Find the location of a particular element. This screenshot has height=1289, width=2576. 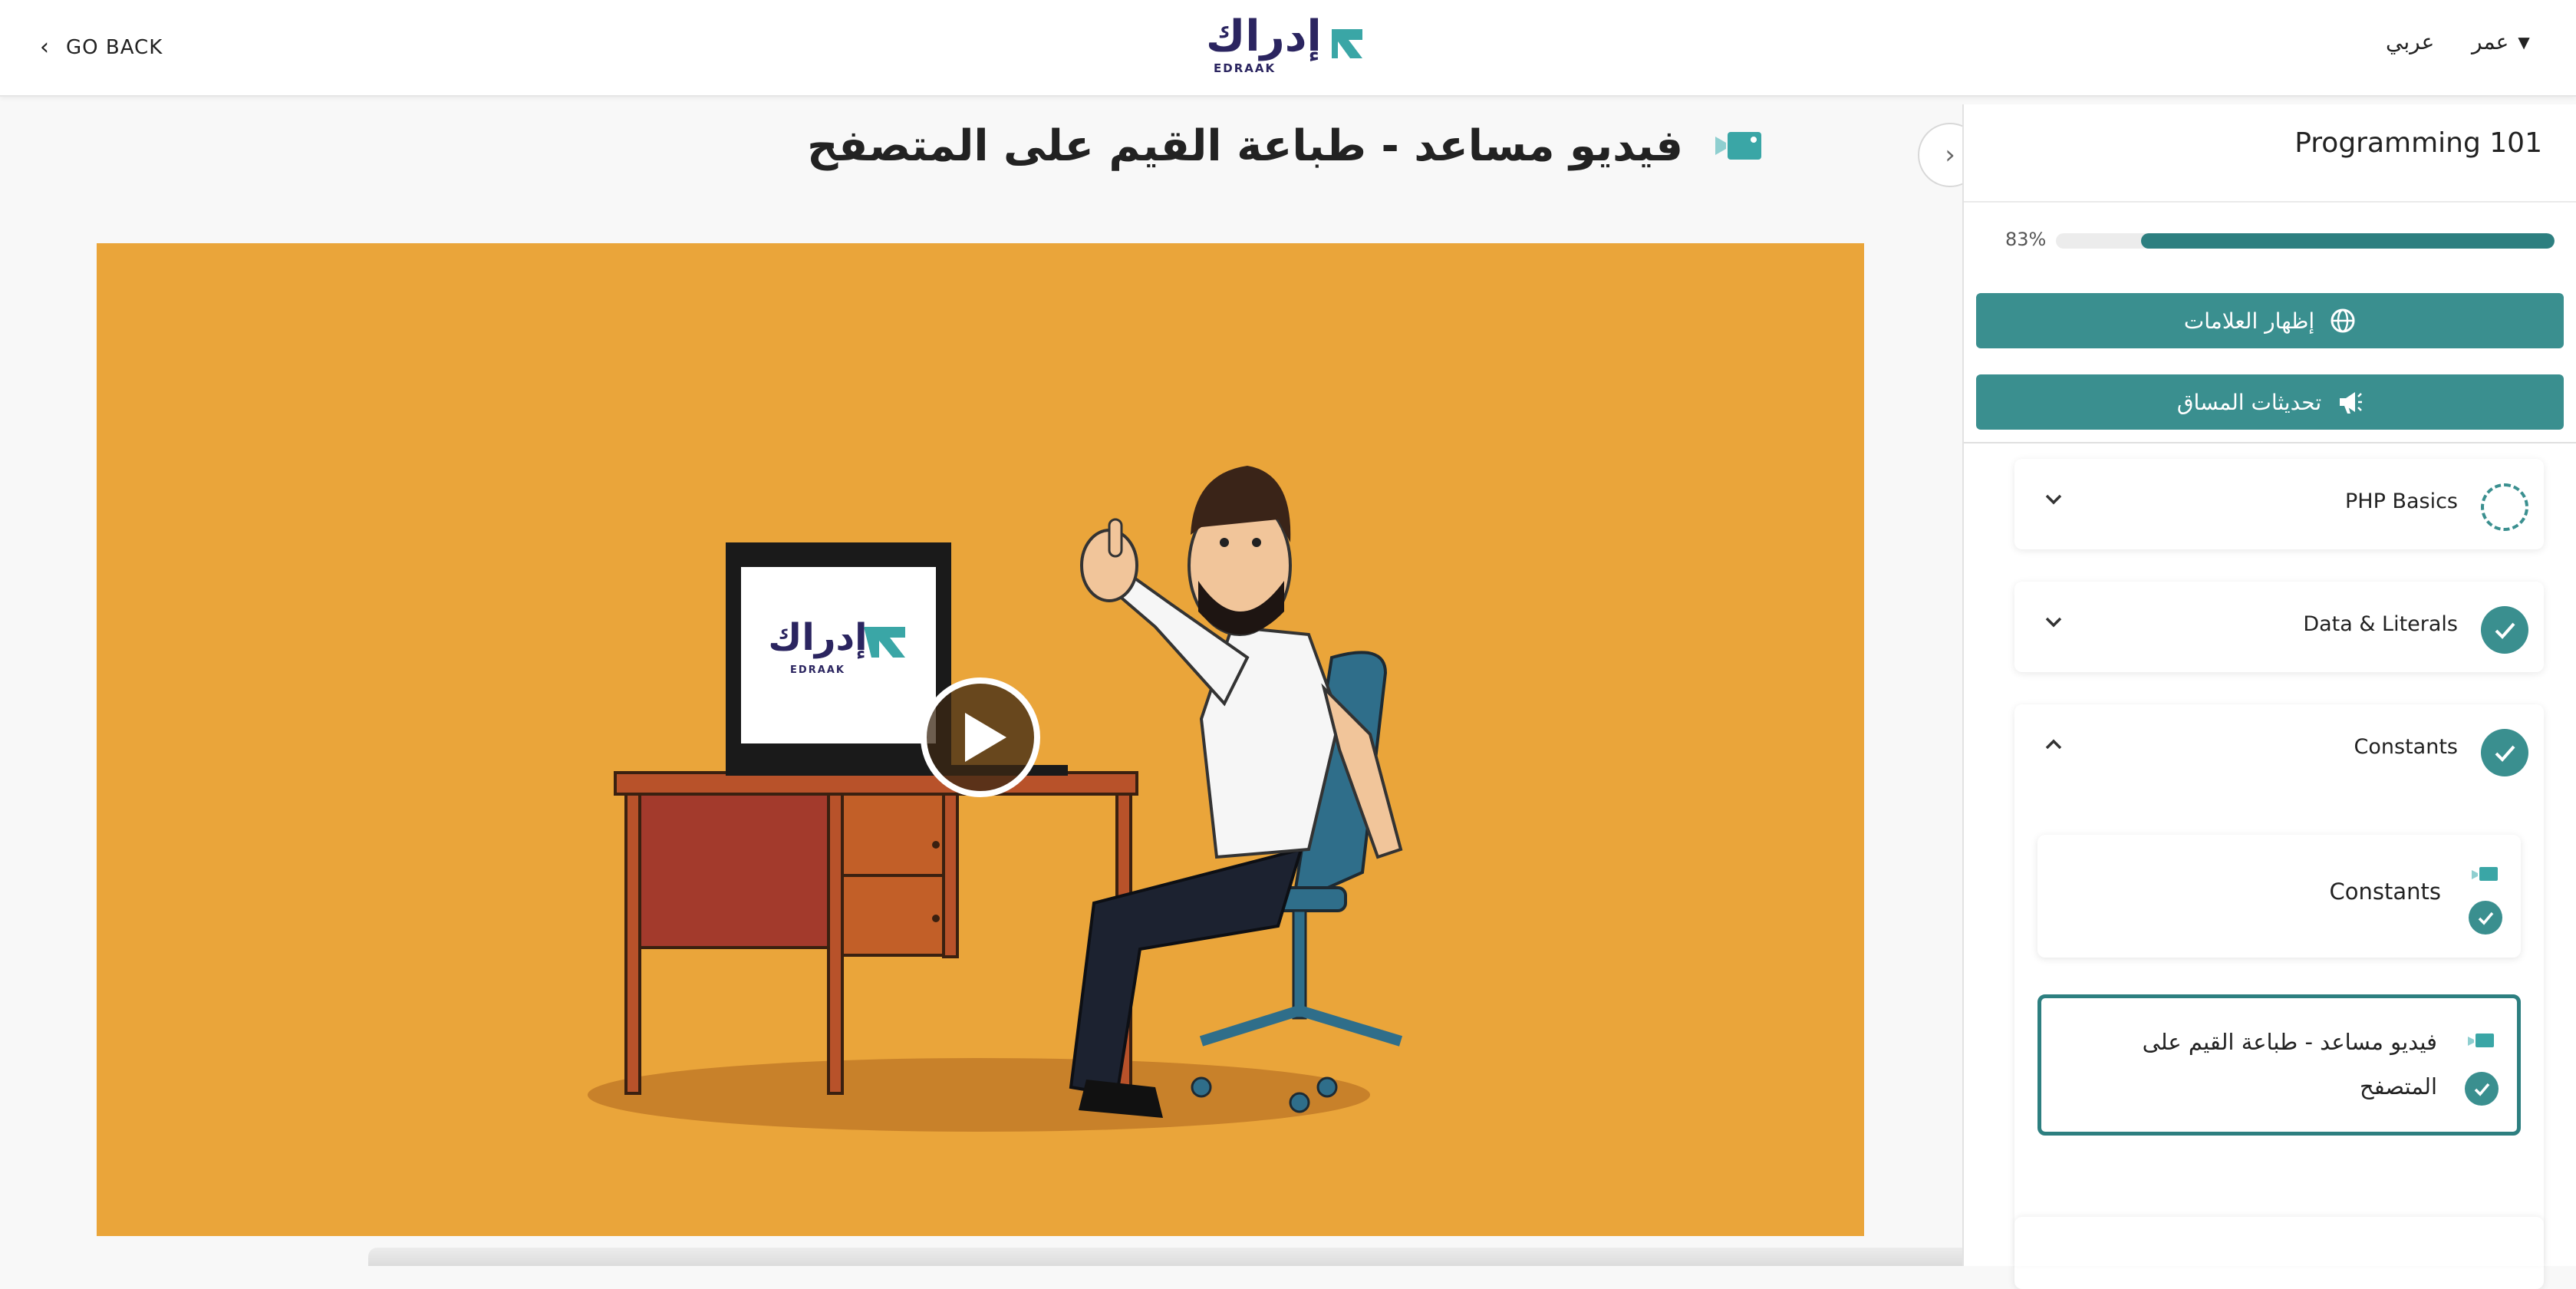

globe-icon is located at coordinates (2343, 320).